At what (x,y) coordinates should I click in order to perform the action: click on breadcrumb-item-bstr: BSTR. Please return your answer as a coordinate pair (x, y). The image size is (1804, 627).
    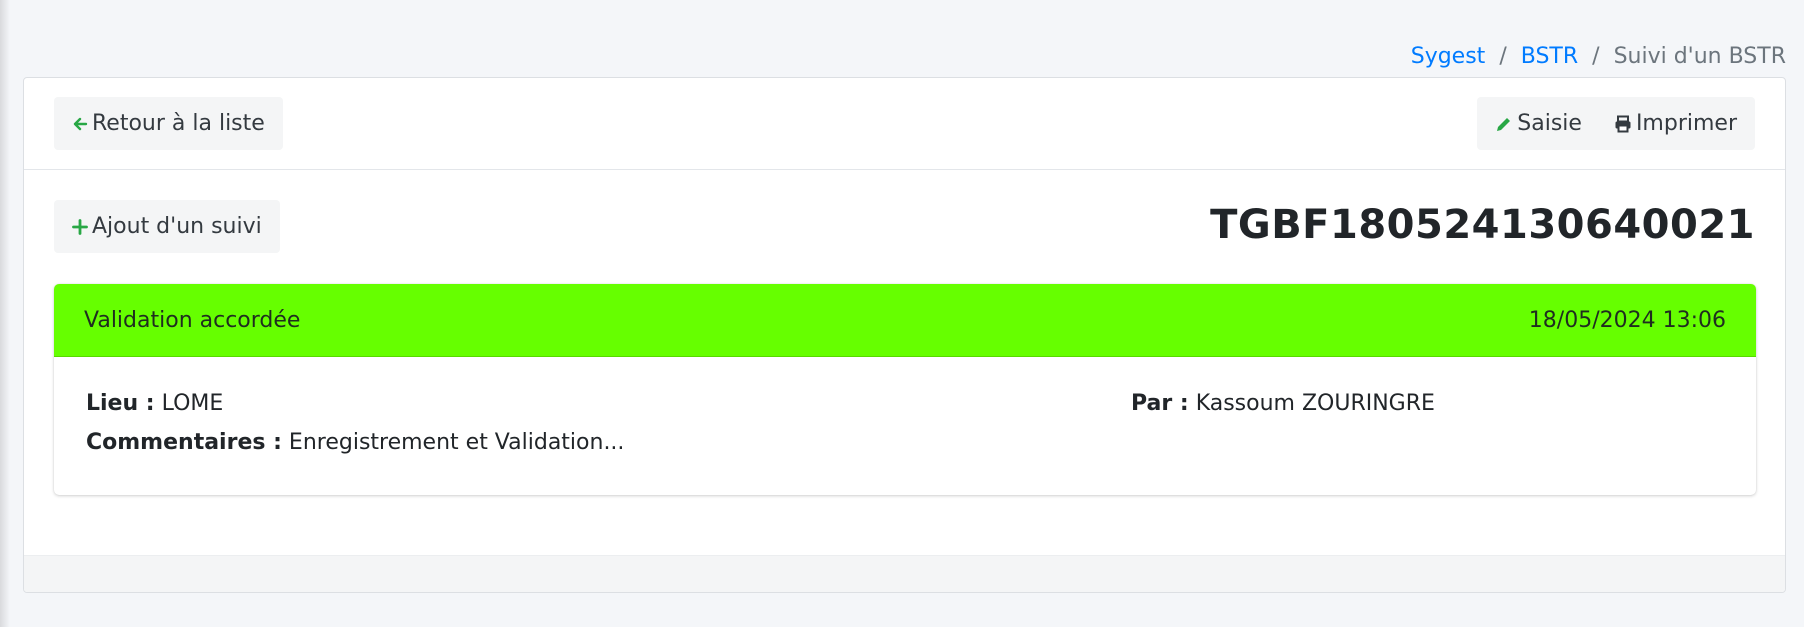
    Looking at the image, I should click on (1549, 56).